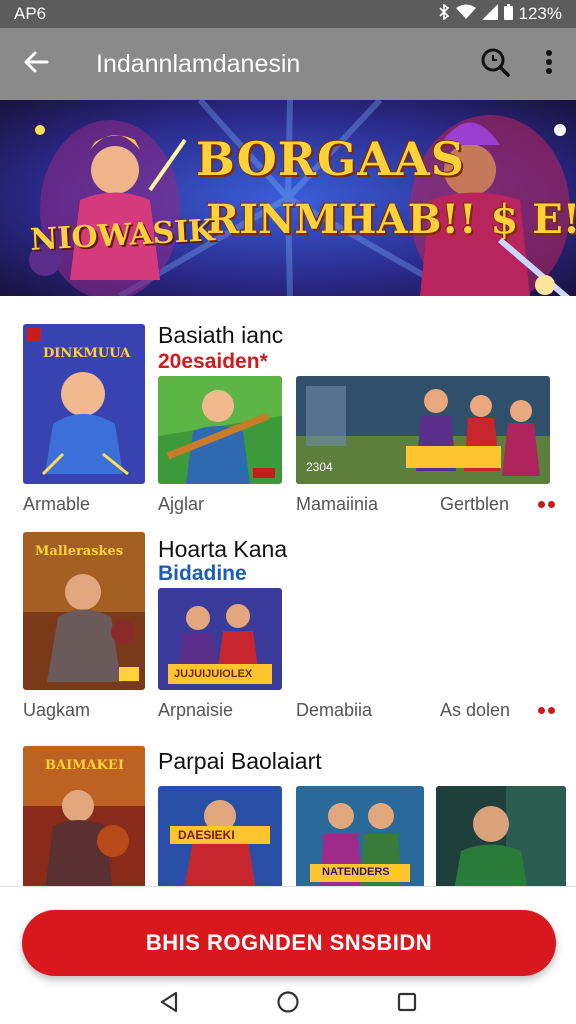 Image resolution: width=576 pixels, height=1024 pixels. I want to click on game-label: As dolen, so click(475, 710).